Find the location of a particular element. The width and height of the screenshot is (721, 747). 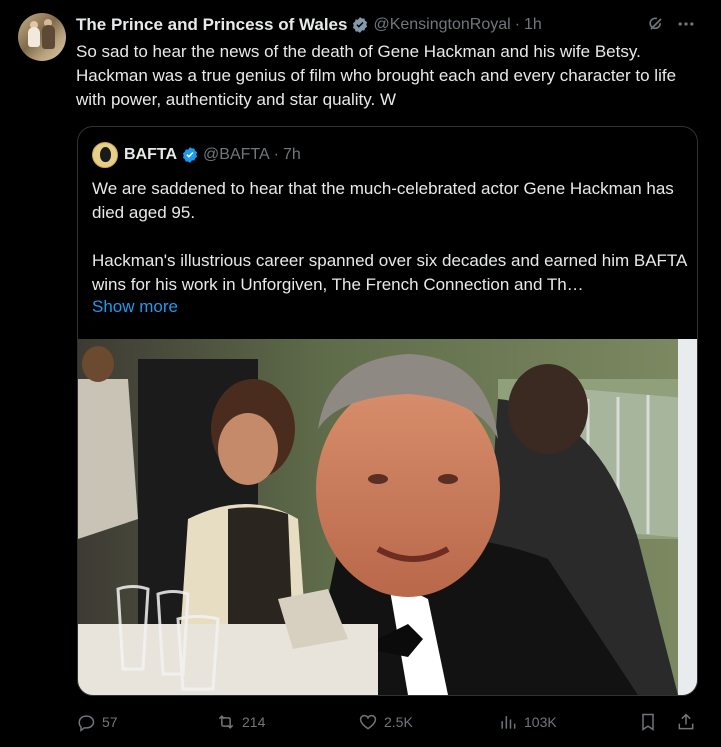

bafta-avatar is located at coordinates (105, 155).